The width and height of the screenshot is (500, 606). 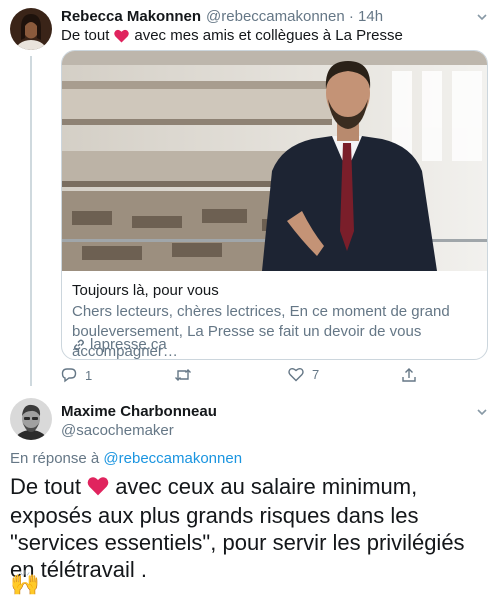 What do you see at coordinates (31, 419) in the screenshot?
I see `avatar-maxime` at bounding box center [31, 419].